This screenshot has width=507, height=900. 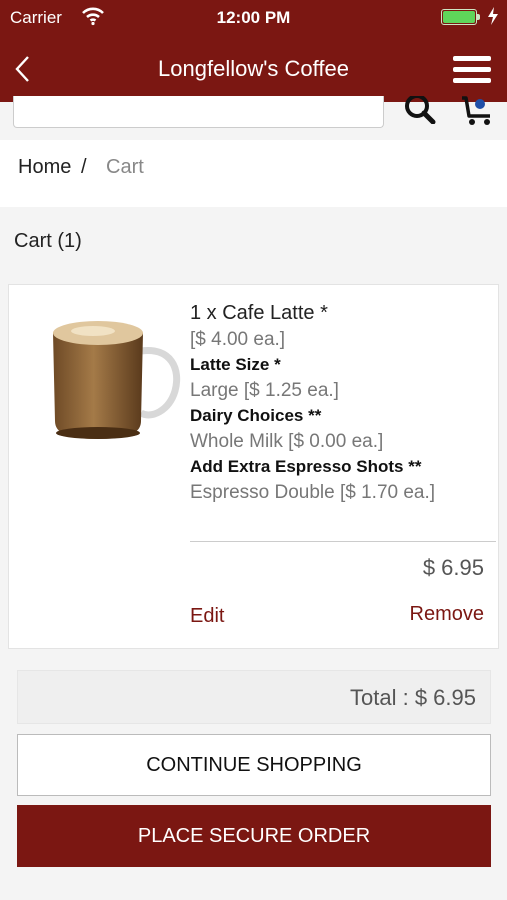 What do you see at coordinates (48, 241) in the screenshot?
I see `cart-heading: Cart (1)` at bounding box center [48, 241].